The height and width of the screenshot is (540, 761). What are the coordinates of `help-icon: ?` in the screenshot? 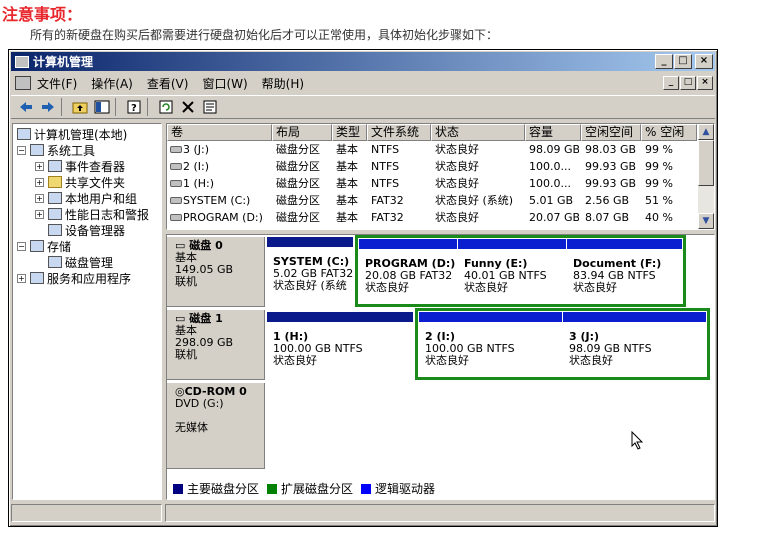 It's located at (134, 107).